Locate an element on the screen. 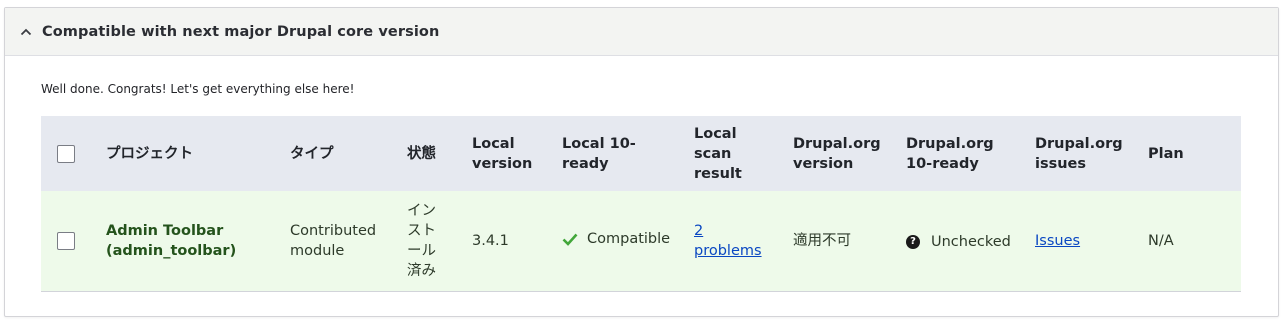  issues-link: Issues is located at coordinates (1057, 241).